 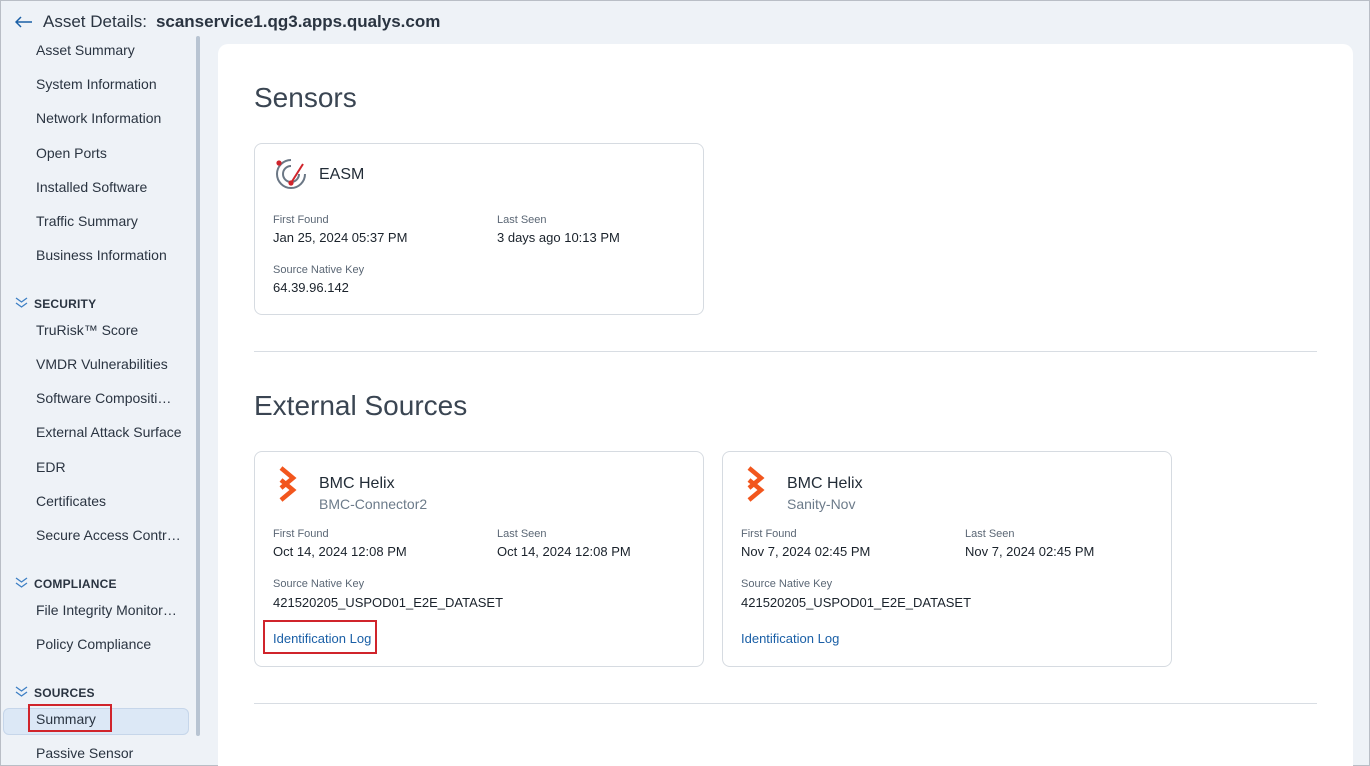 I want to click on section-title: COMPLIANCE, so click(x=75, y=584).